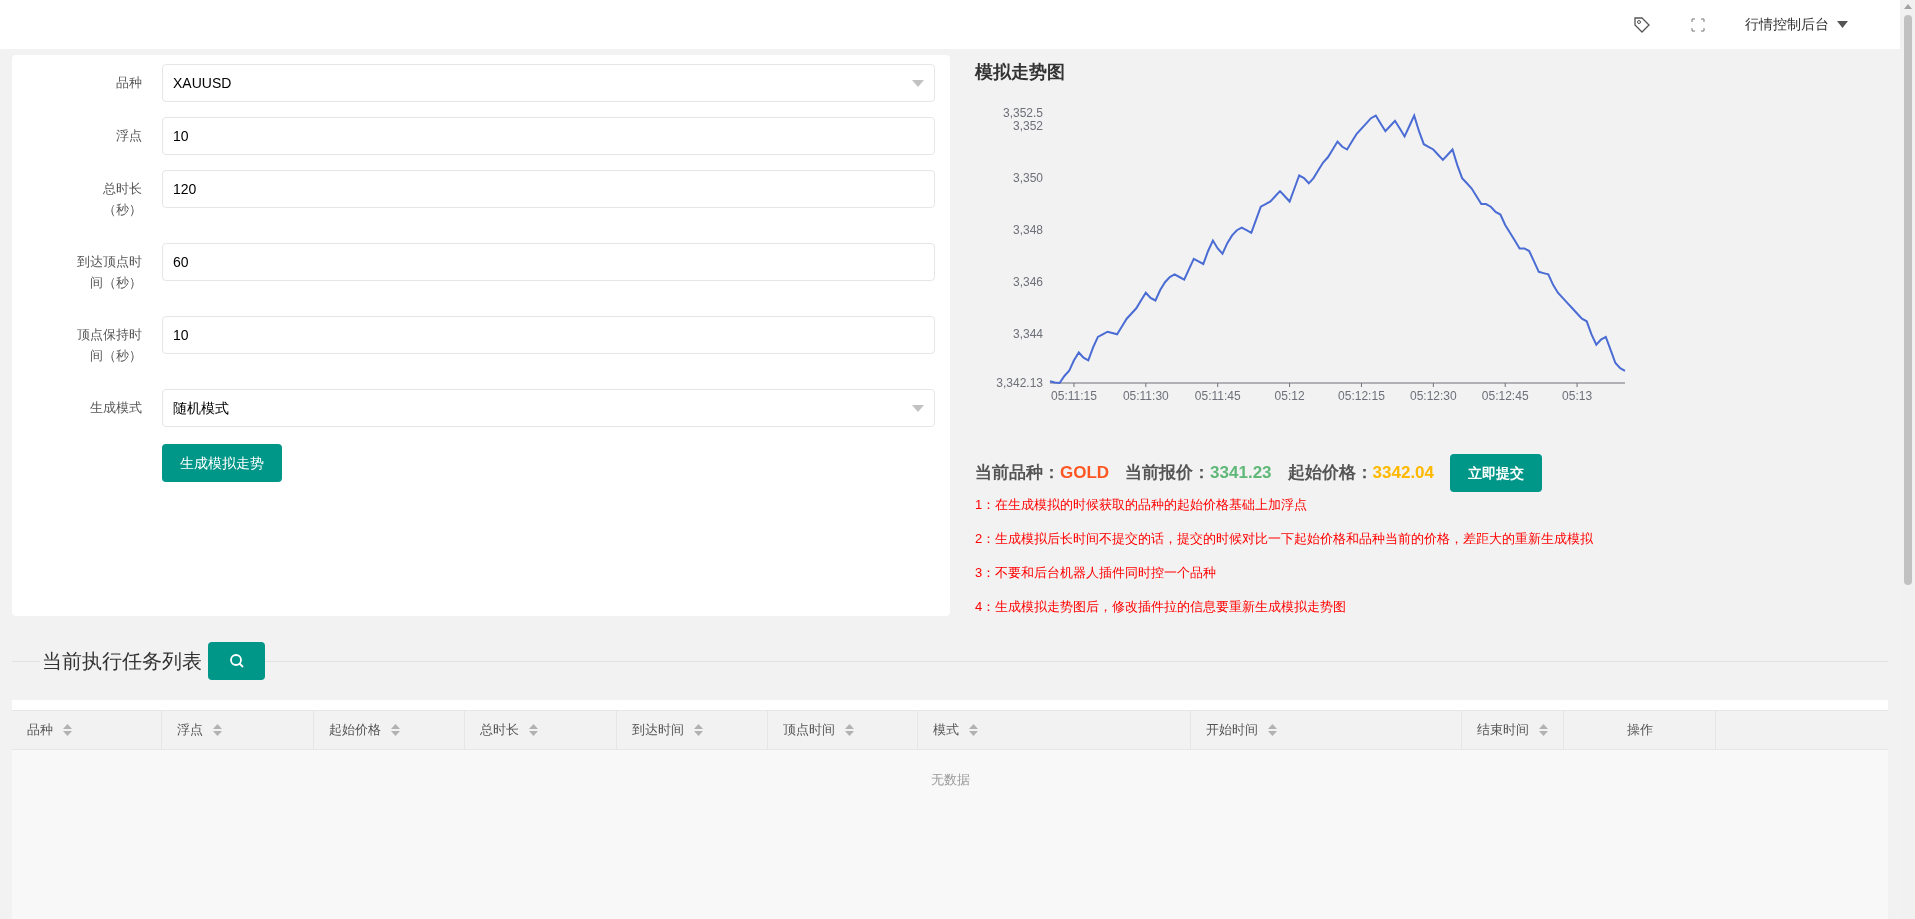 The height and width of the screenshot is (919, 1915). I want to click on field-label: 浮点, so click(128, 136).